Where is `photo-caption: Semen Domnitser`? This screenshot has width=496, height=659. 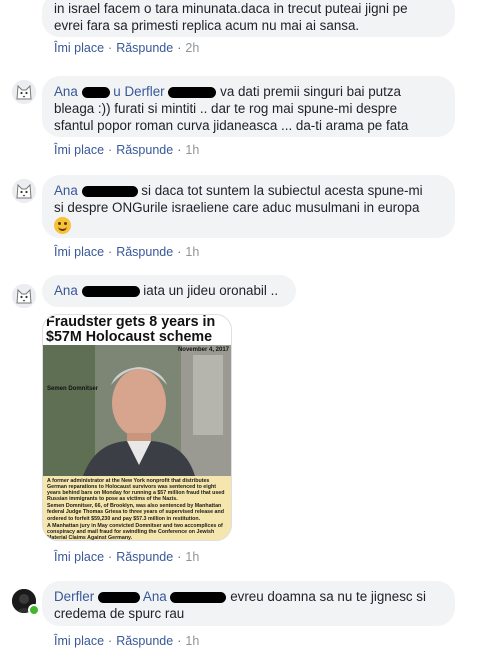 photo-caption: Semen Domnitser is located at coordinates (73, 389).